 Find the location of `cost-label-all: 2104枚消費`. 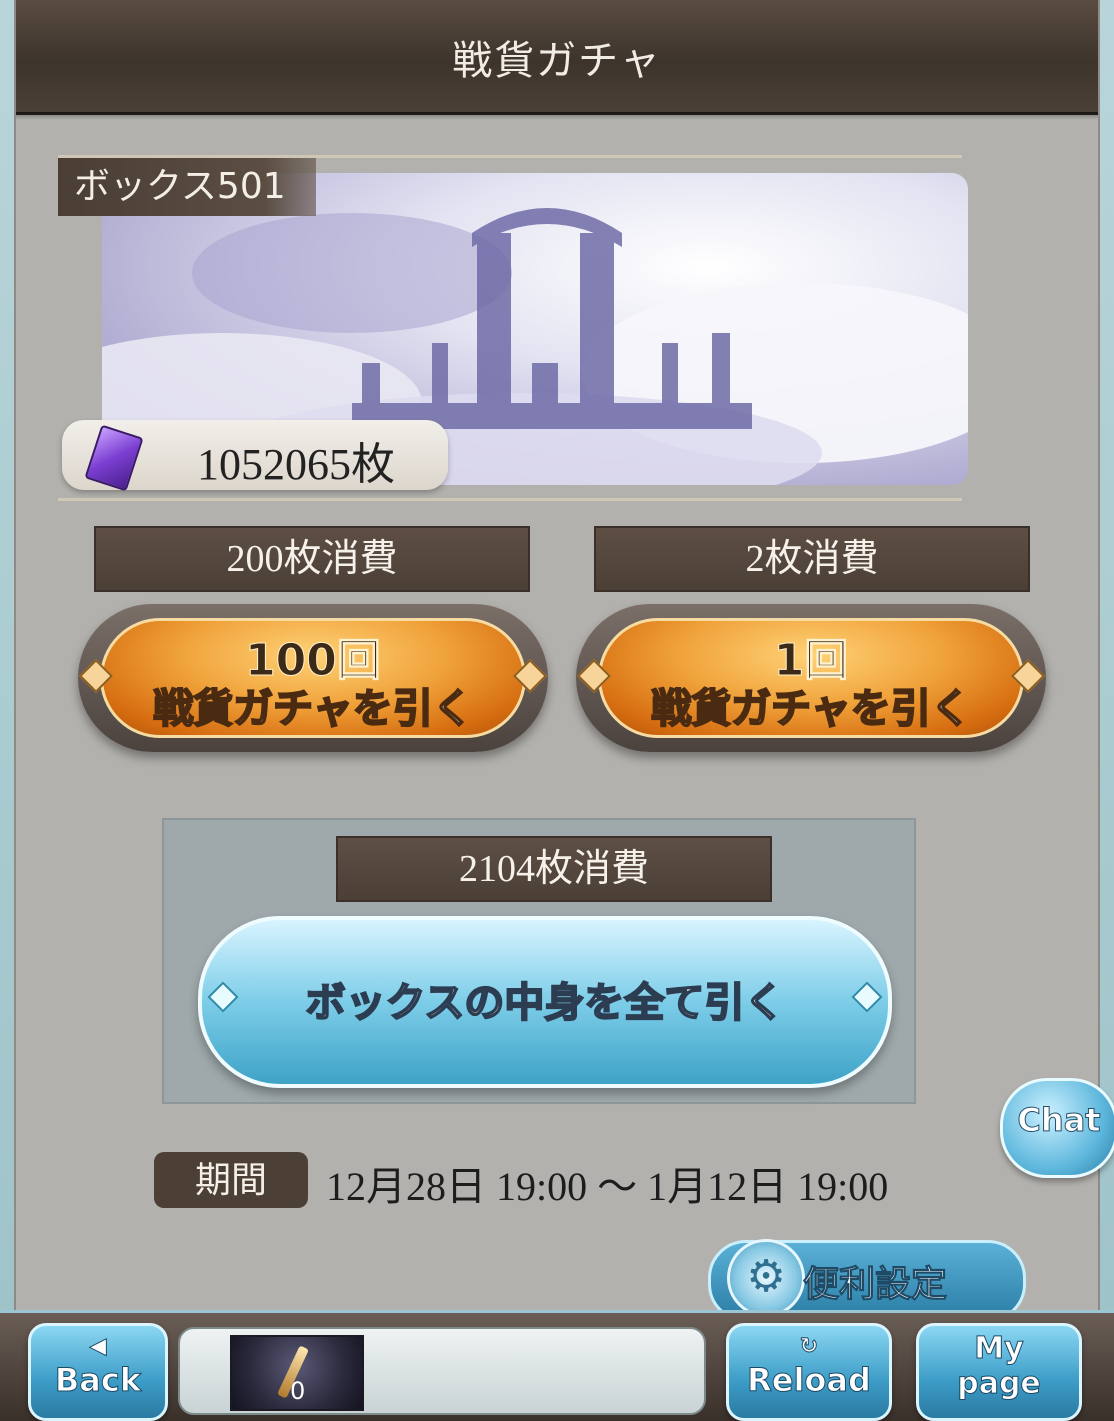

cost-label-all: 2104枚消費 is located at coordinates (554, 869).